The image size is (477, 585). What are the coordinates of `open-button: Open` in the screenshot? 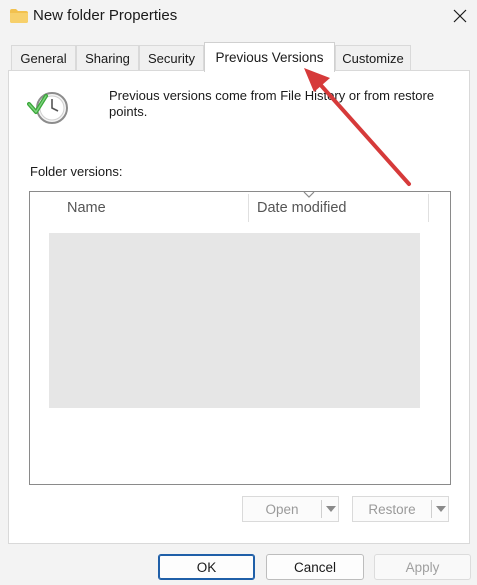 It's located at (282, 509).